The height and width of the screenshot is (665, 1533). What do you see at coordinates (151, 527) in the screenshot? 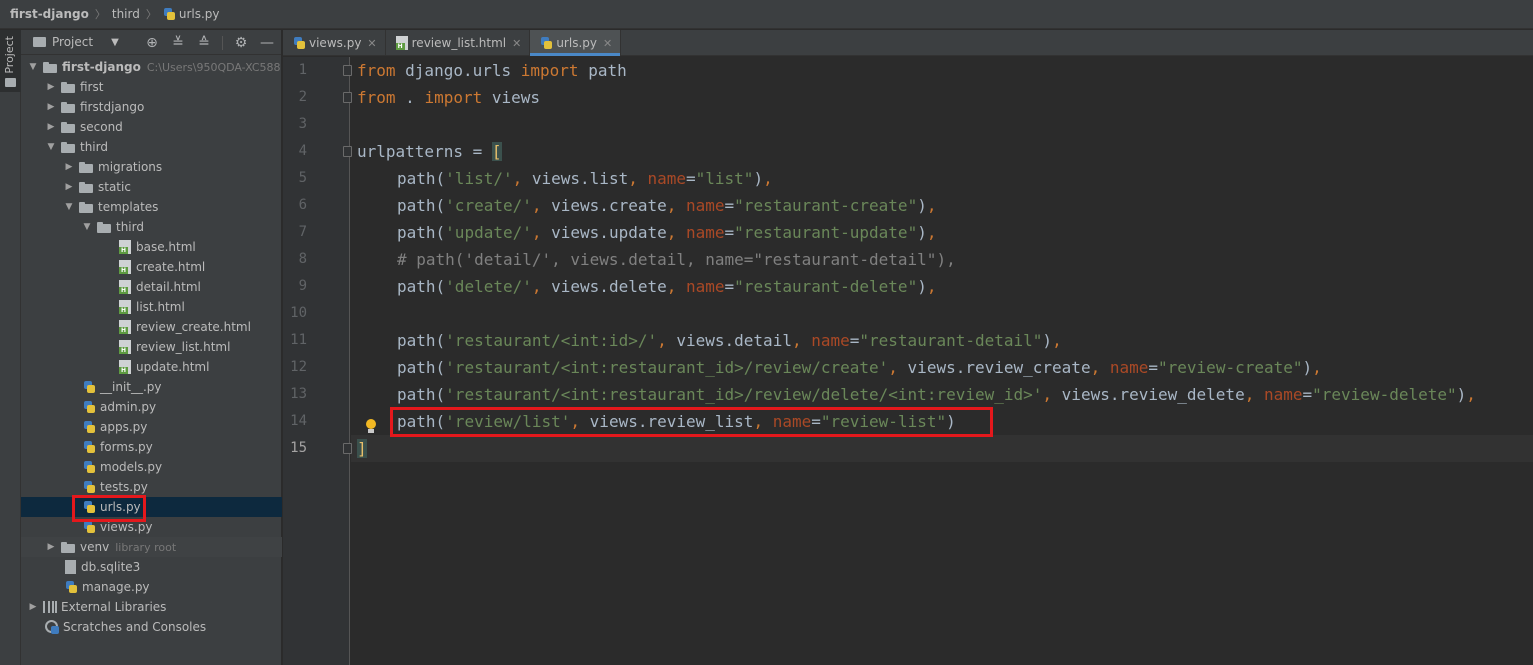
I see `tree-item-views-py: views.py` at bounding box center [151, 527].